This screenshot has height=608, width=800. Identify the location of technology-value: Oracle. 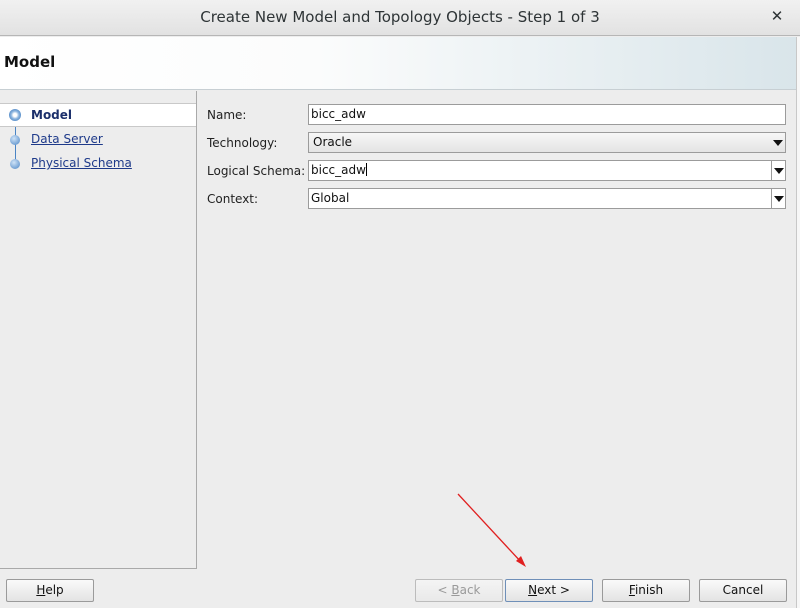
(333, 142).